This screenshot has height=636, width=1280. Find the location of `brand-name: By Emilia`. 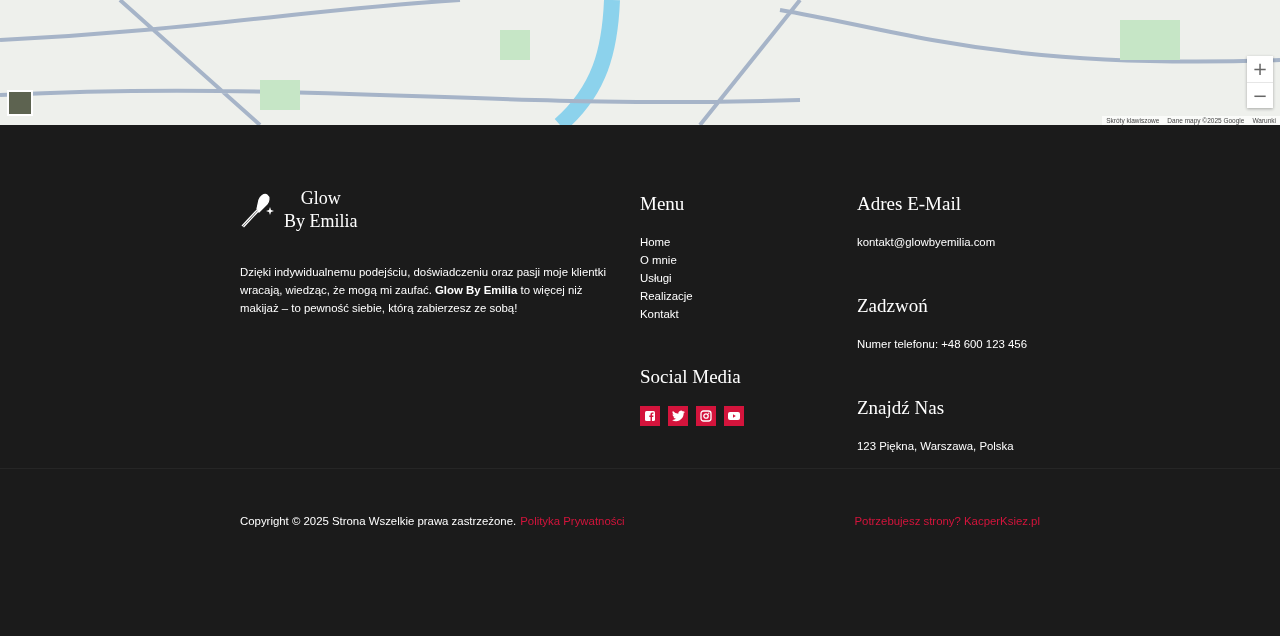

brand-name: By Emilia is located at coordinates (321, 221).